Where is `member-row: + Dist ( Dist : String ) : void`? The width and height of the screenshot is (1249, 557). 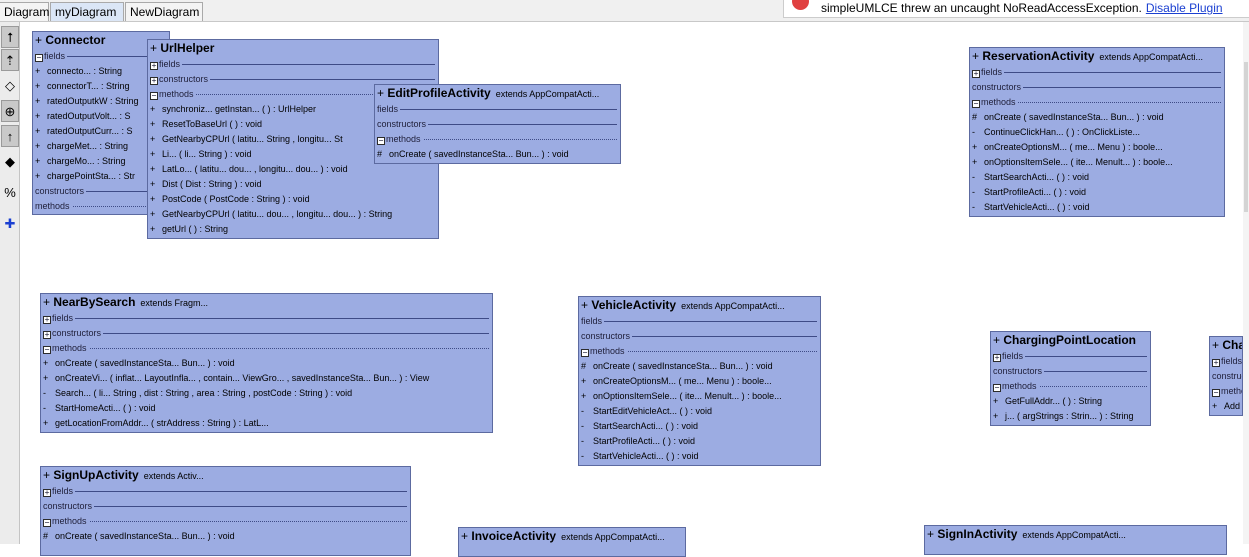
member-row: + Dist ( Dist : String ) : void is located at coordinates (293, 184).